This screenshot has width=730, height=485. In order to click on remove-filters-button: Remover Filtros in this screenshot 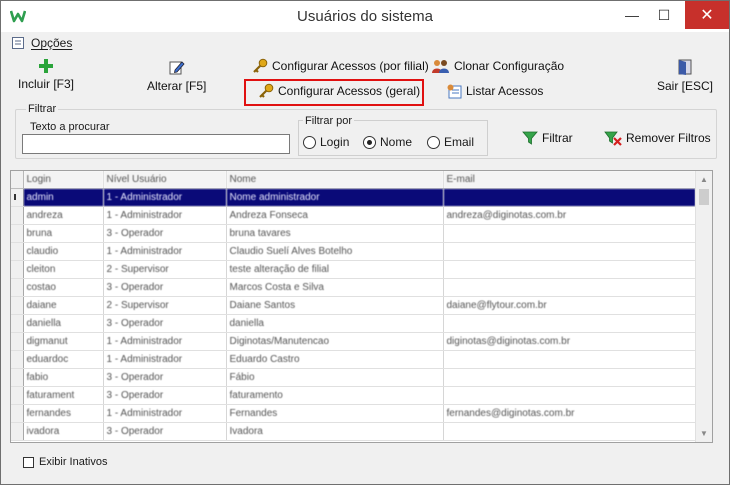, I will do `click(657, 138)`.